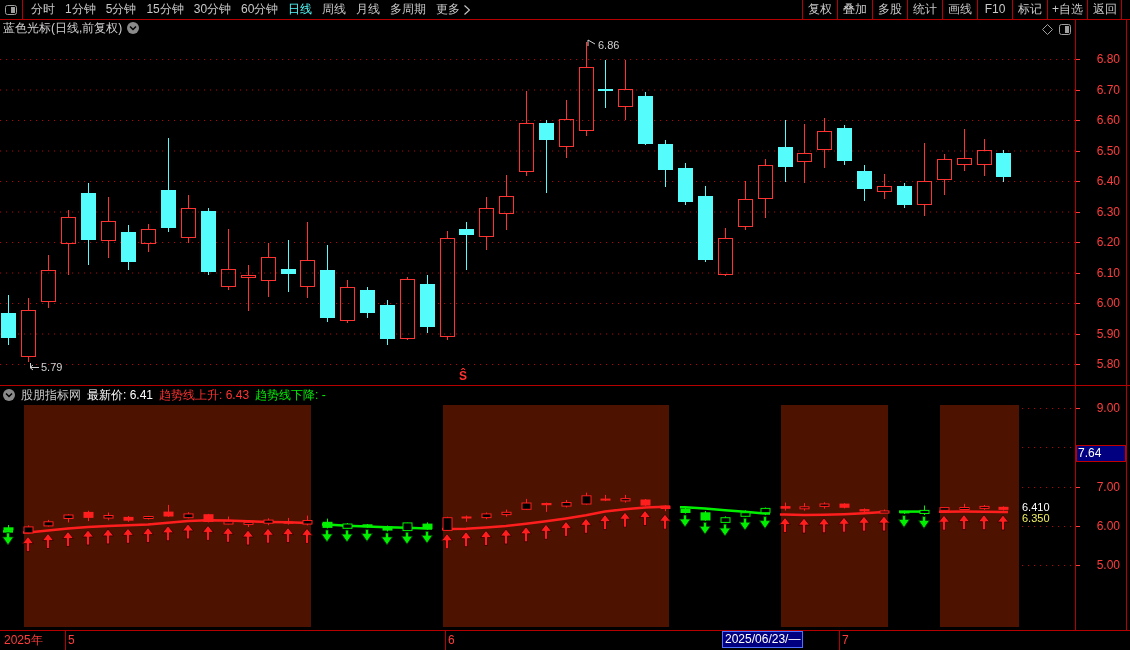 The width and height of the screenshot is (1130, 650). Describe the element at coordinates (451, 640) in the screenshot. I see `time-axis-label: 6` at that location.